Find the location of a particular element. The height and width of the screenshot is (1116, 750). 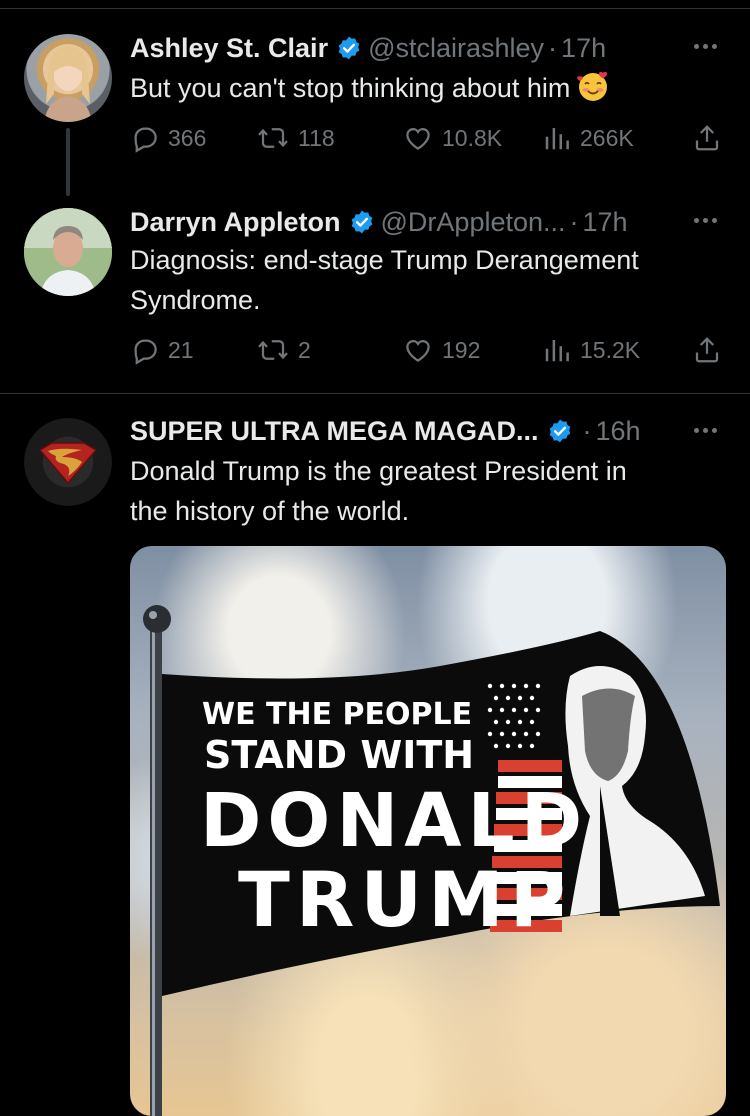

retweet-button: 2 is located at coordinates (283, 350).